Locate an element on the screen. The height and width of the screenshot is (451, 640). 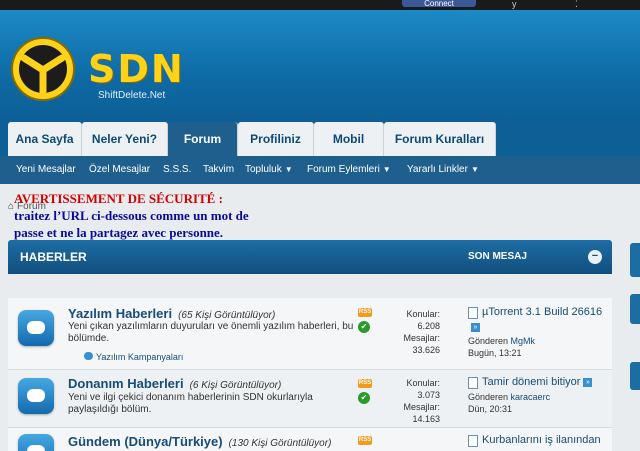
last-post: Kurbanlarını iş ilanından is located at coordinates (543, 440).